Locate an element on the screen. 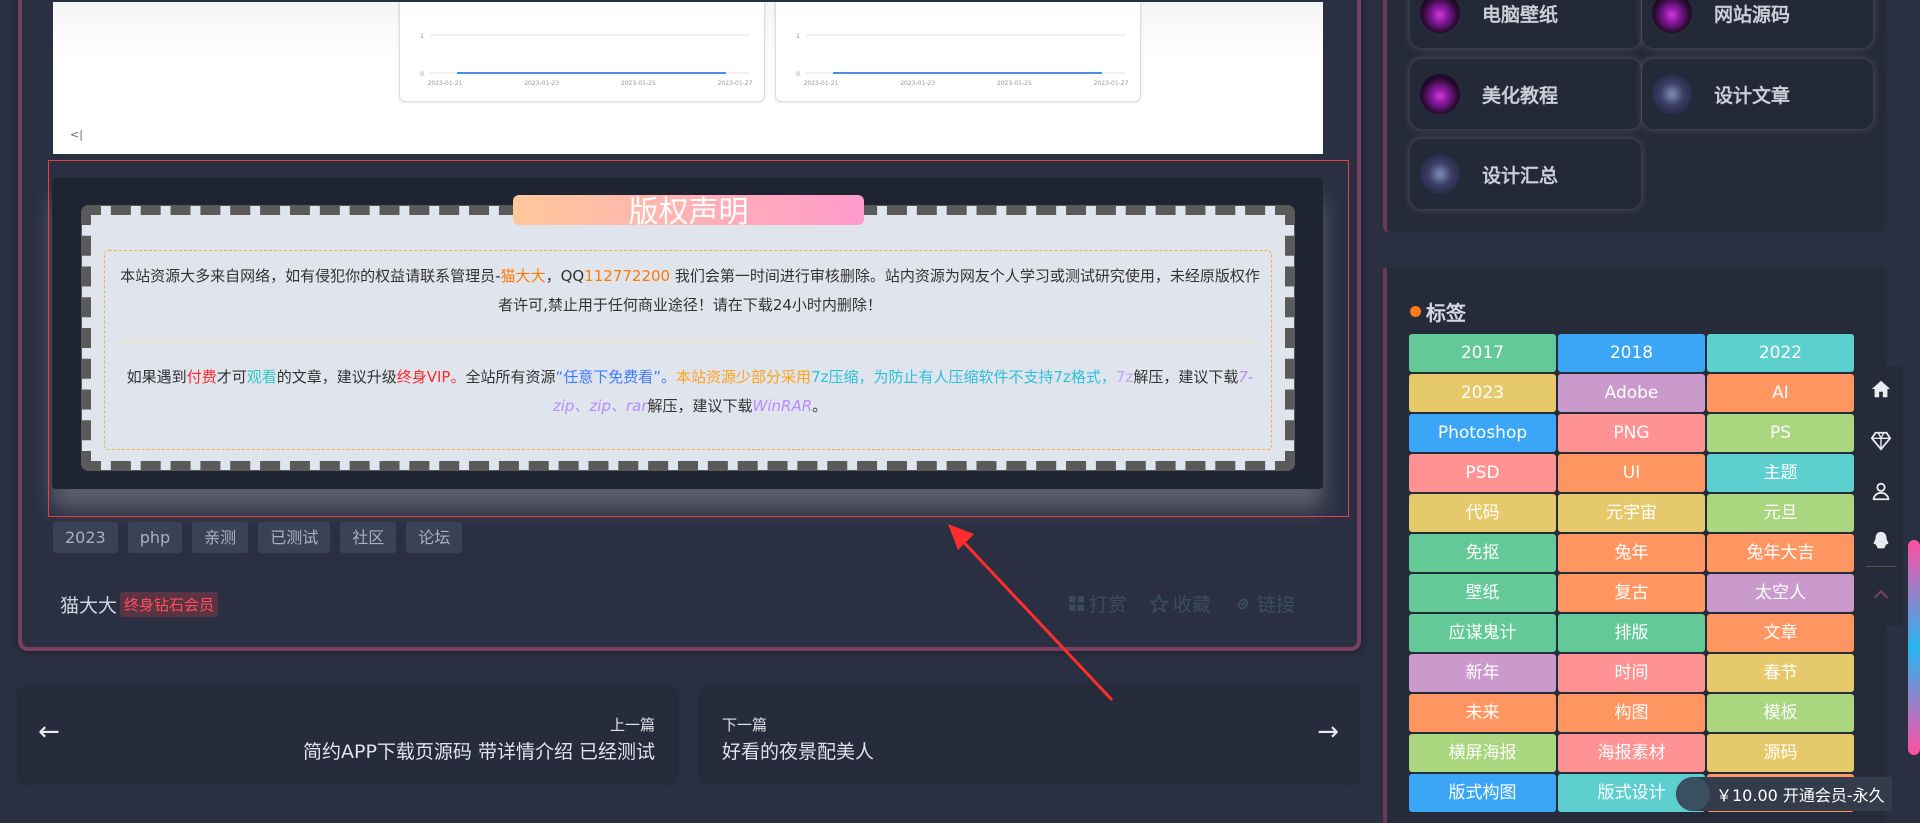  tag-item: PNG is located at coordinates (1631, 433).